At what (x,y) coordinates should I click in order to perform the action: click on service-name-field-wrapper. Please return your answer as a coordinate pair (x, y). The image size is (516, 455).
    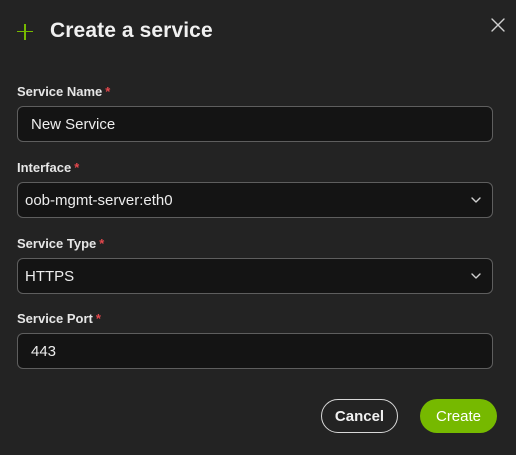
    Looking at the image, I should click on (255, 124).